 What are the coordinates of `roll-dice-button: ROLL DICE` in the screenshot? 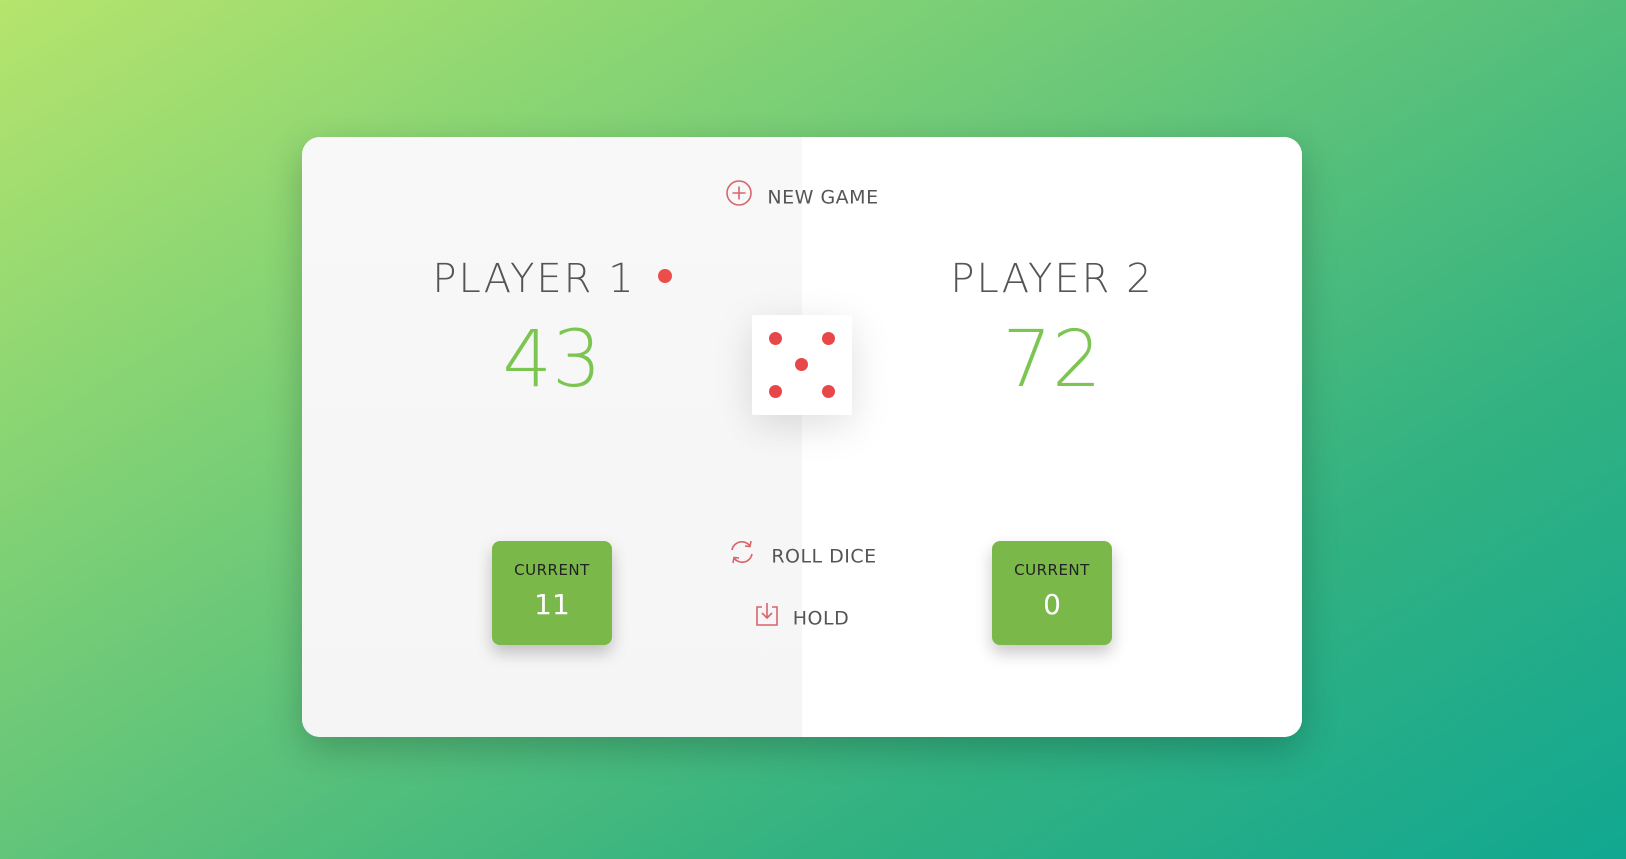 It's located at (802, 557).